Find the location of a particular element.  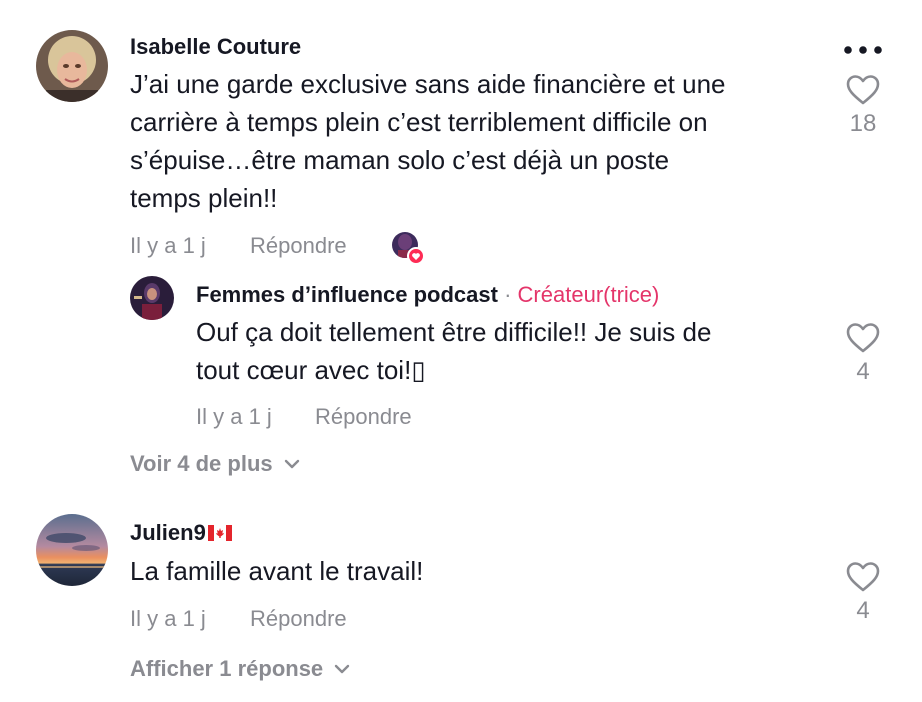

view-more-replies-button: Voir 4 de plus is located at coordinates (215, 464).